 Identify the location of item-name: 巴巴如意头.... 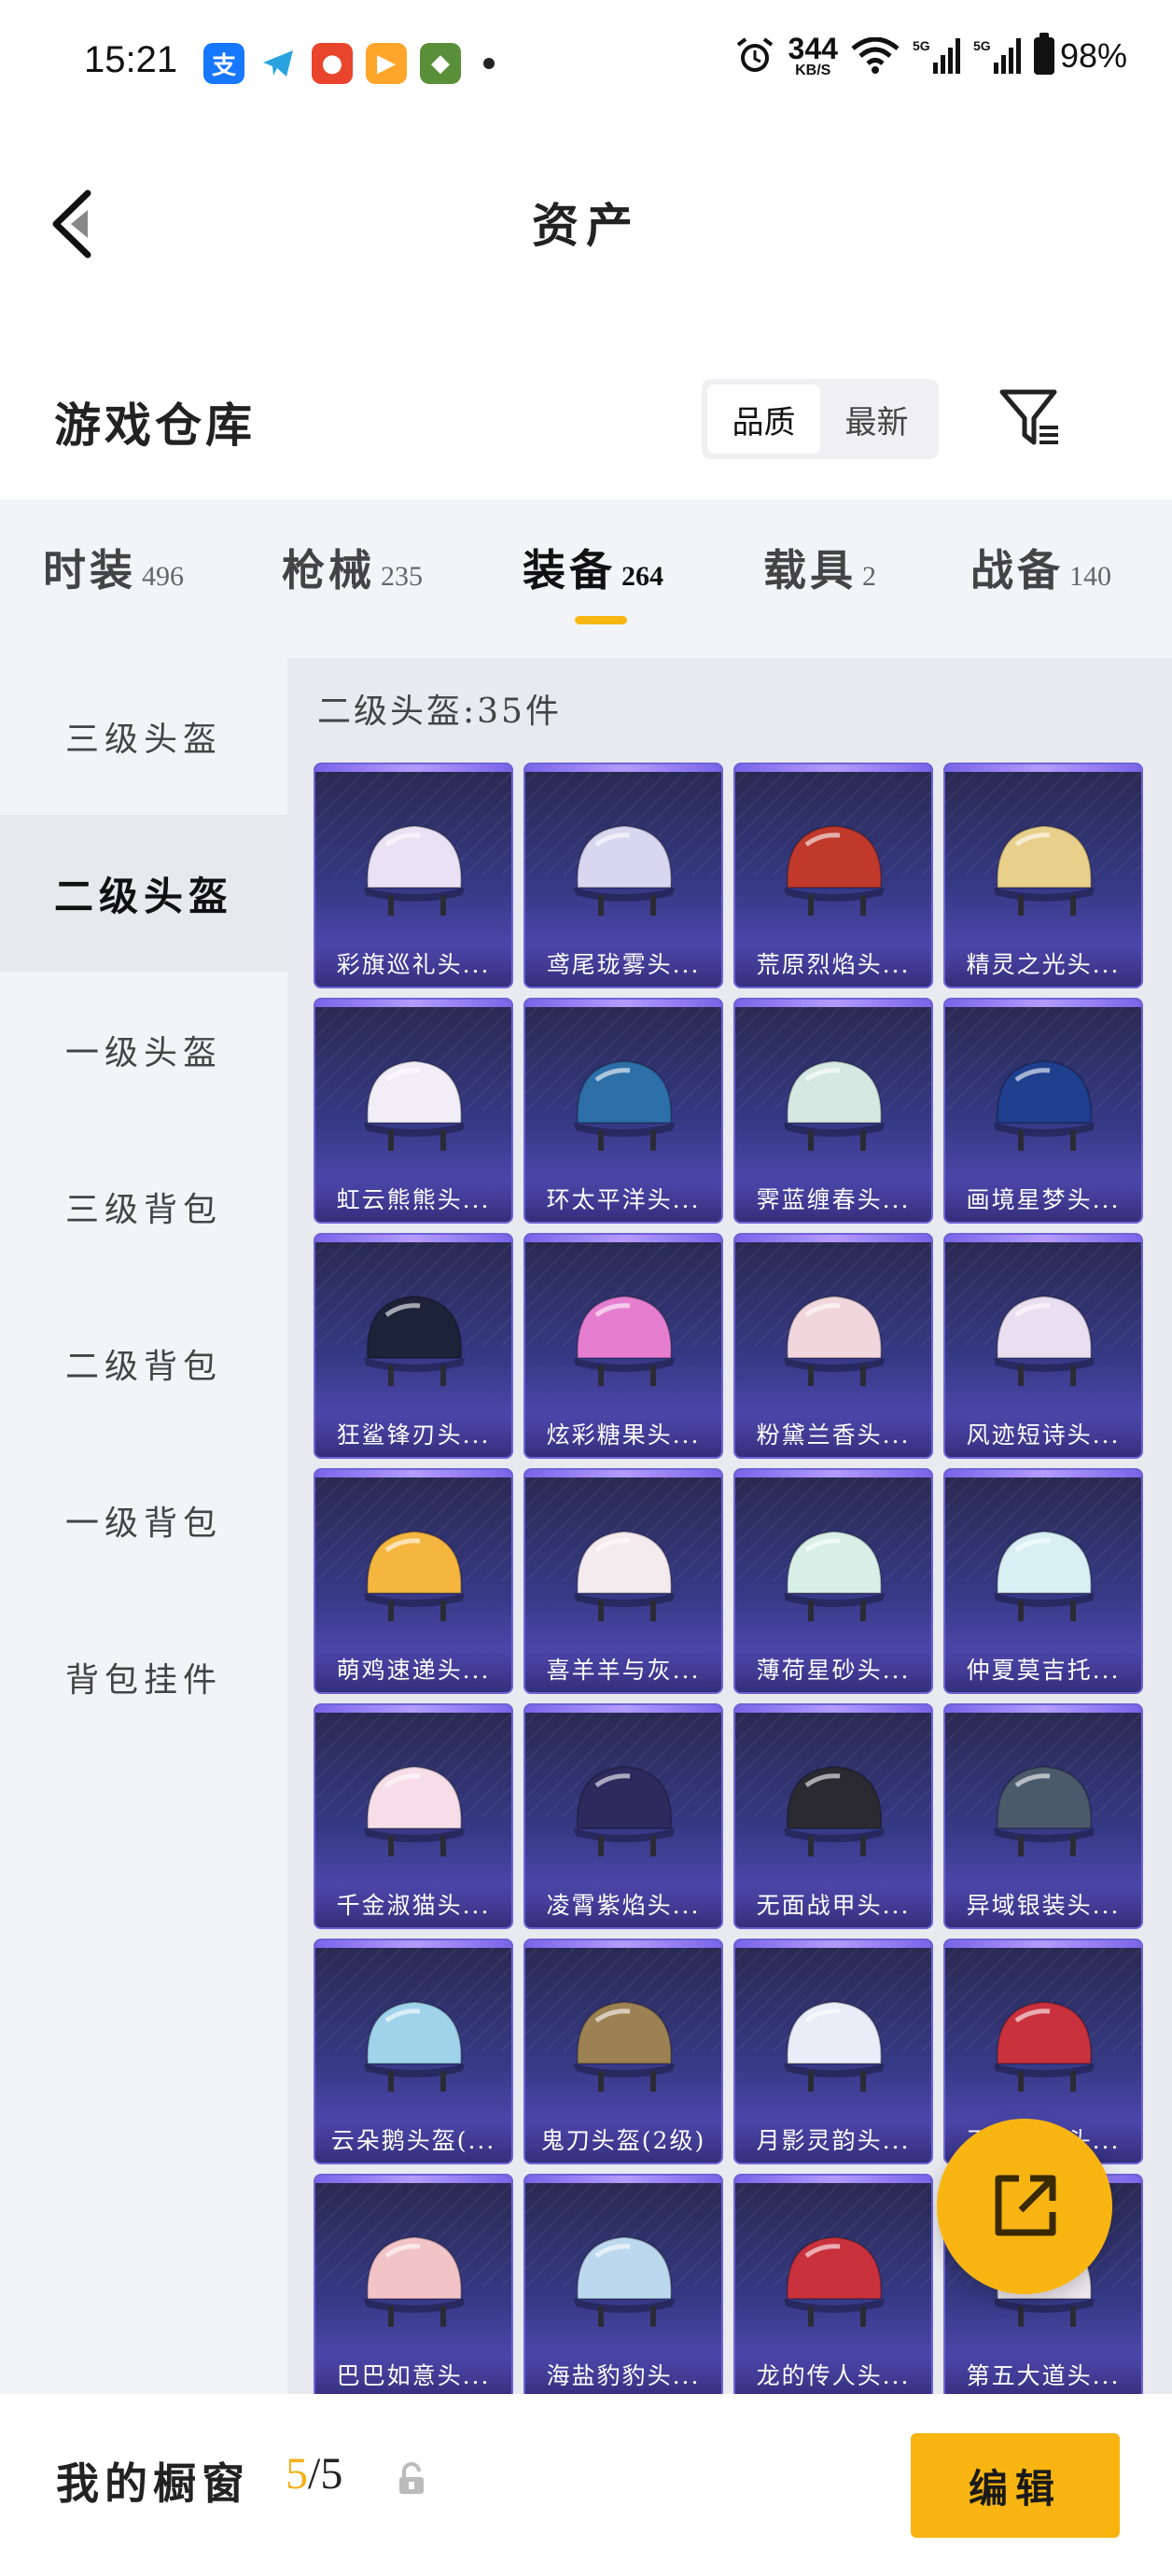
(413, 2374).